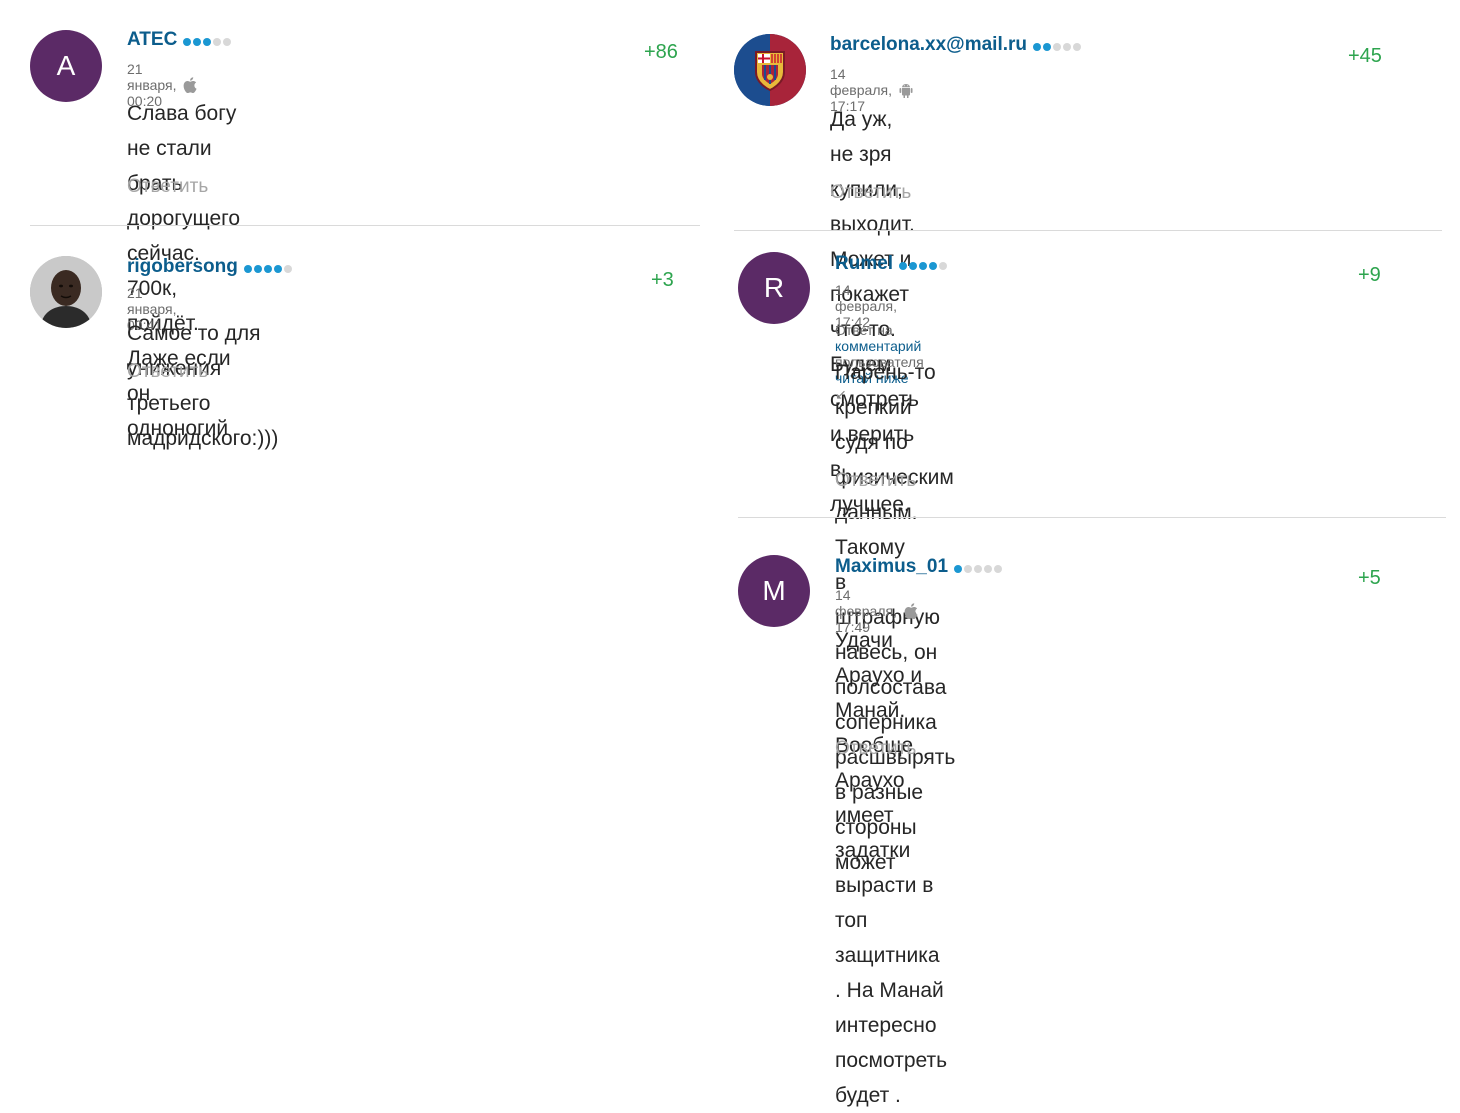  I want to click on comment-score: +9, so click(1369, 275).